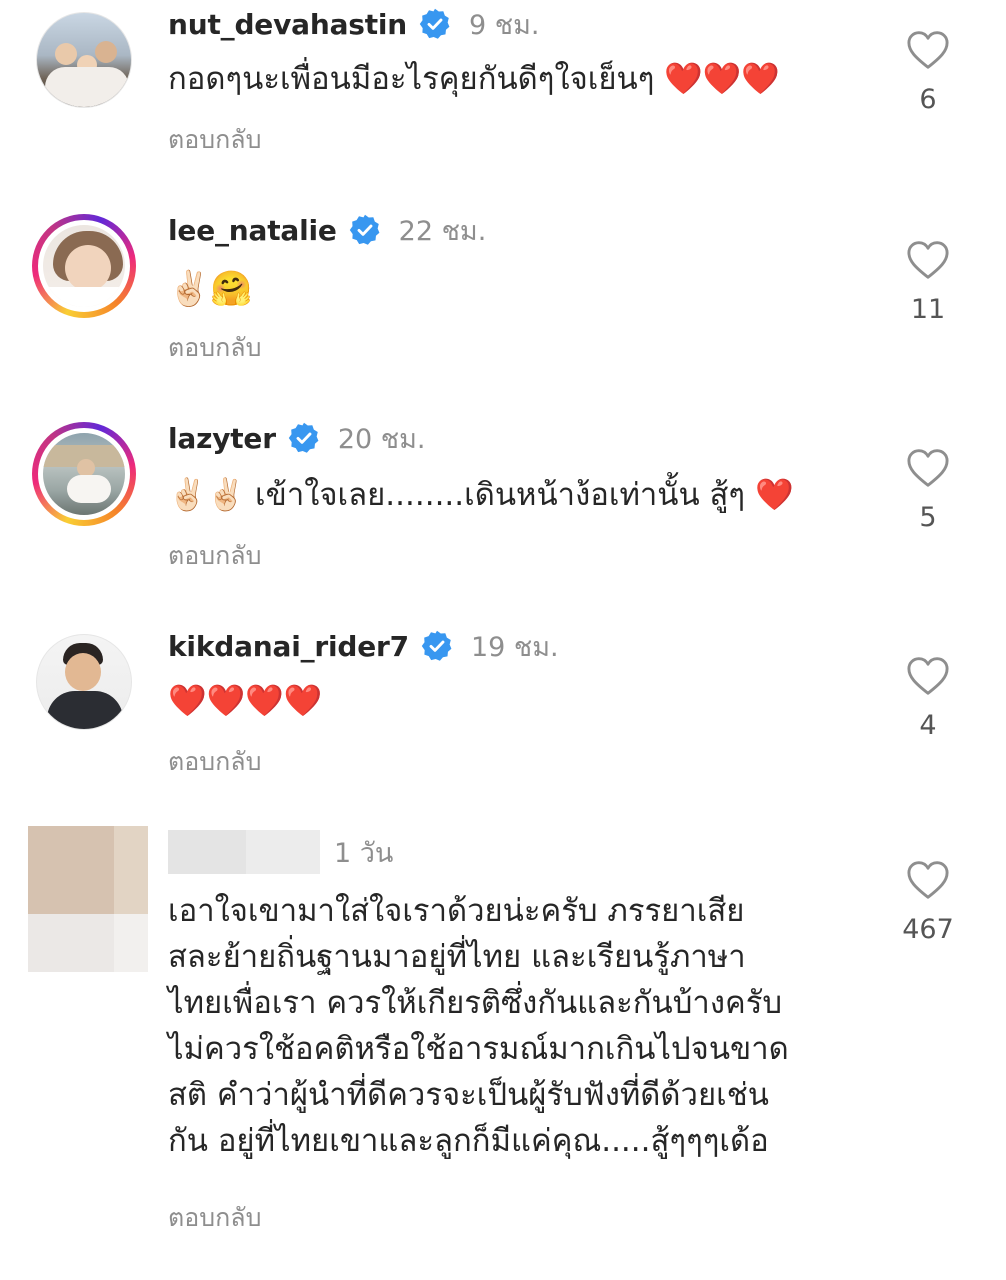 This screenshot has height=1280, width=1006. I want to click on like-button: 11, so click(928, 282).